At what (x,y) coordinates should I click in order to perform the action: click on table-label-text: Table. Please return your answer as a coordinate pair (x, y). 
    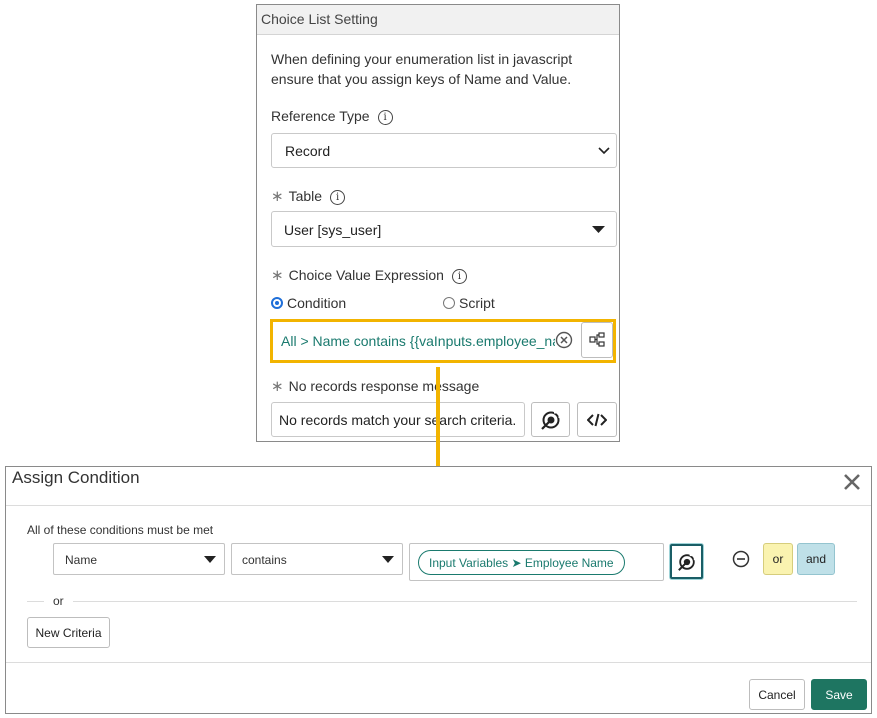
    Looking at the image, I should click on (305, 196).